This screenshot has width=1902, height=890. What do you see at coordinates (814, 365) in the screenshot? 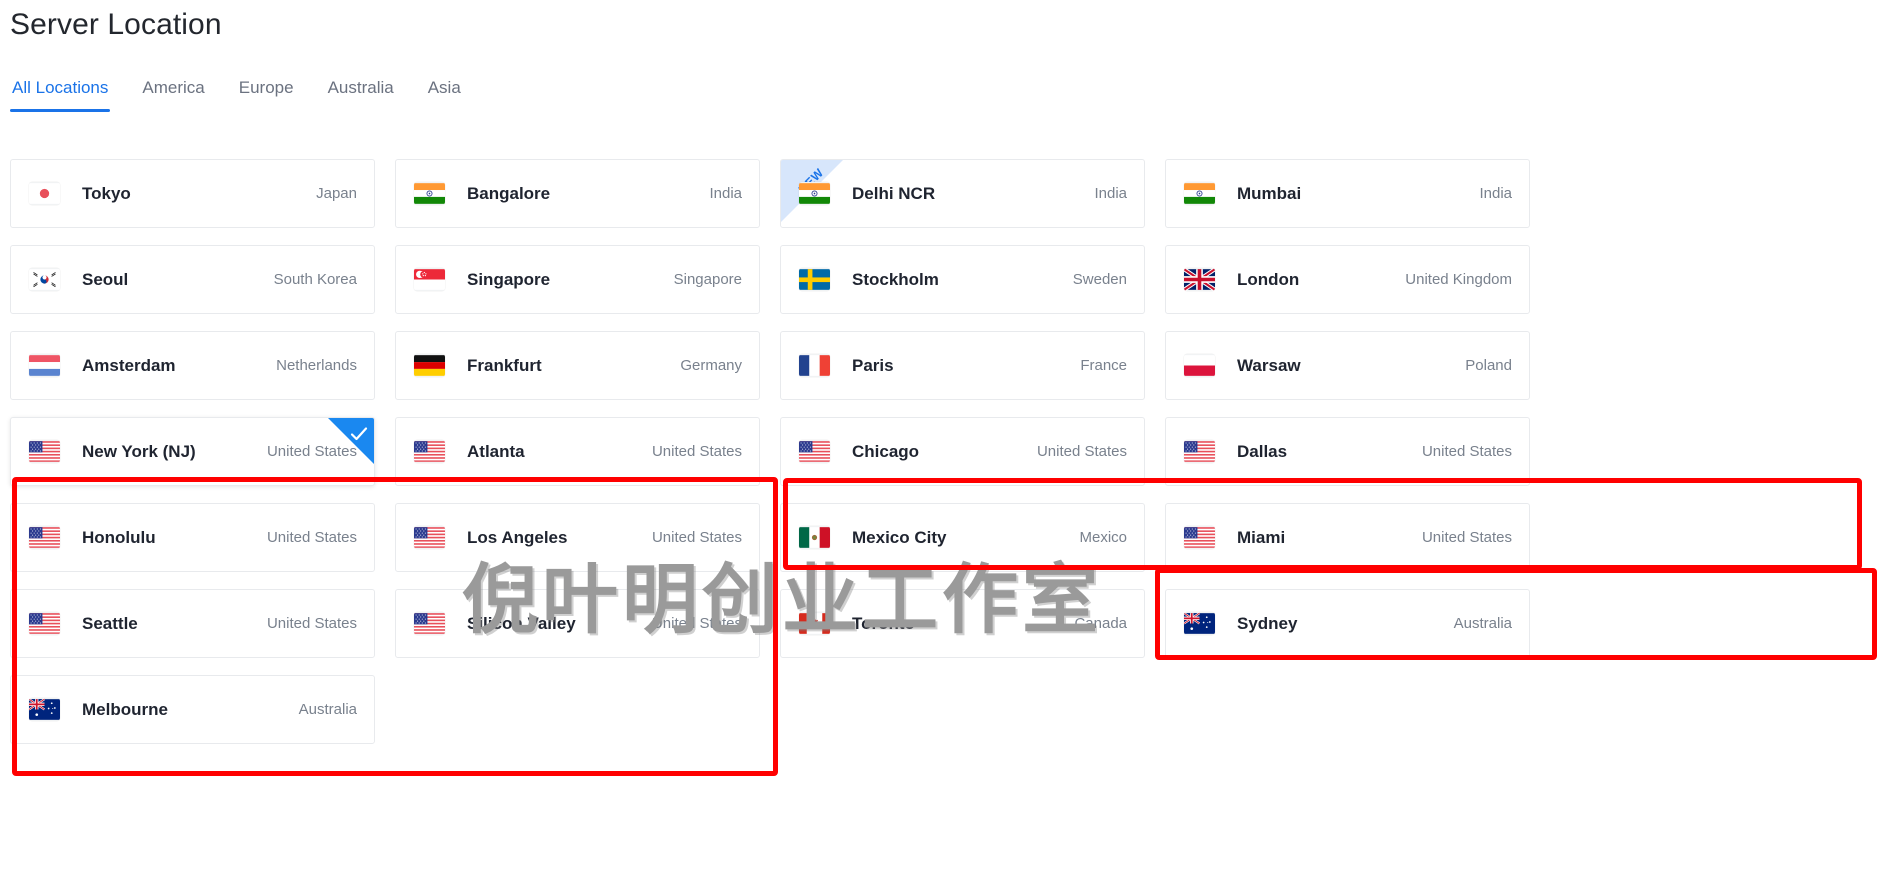
I see `flag-fr-icon` at bounding box center [814, 365].